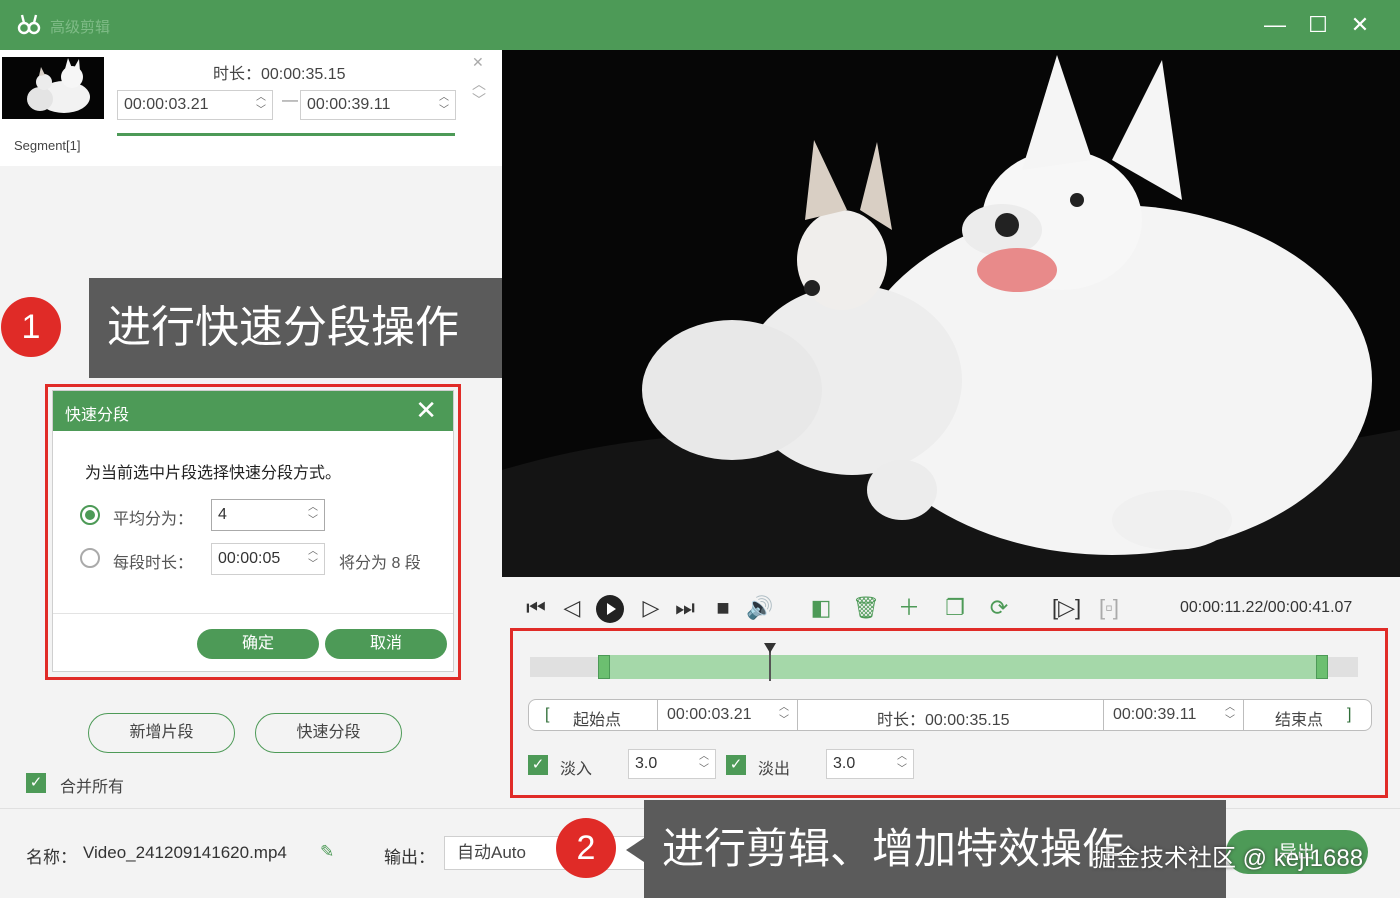 The height and width of the screenshot is (898, 1400). I want to click on skip-start-icon: ⏮, so click(536, 608).